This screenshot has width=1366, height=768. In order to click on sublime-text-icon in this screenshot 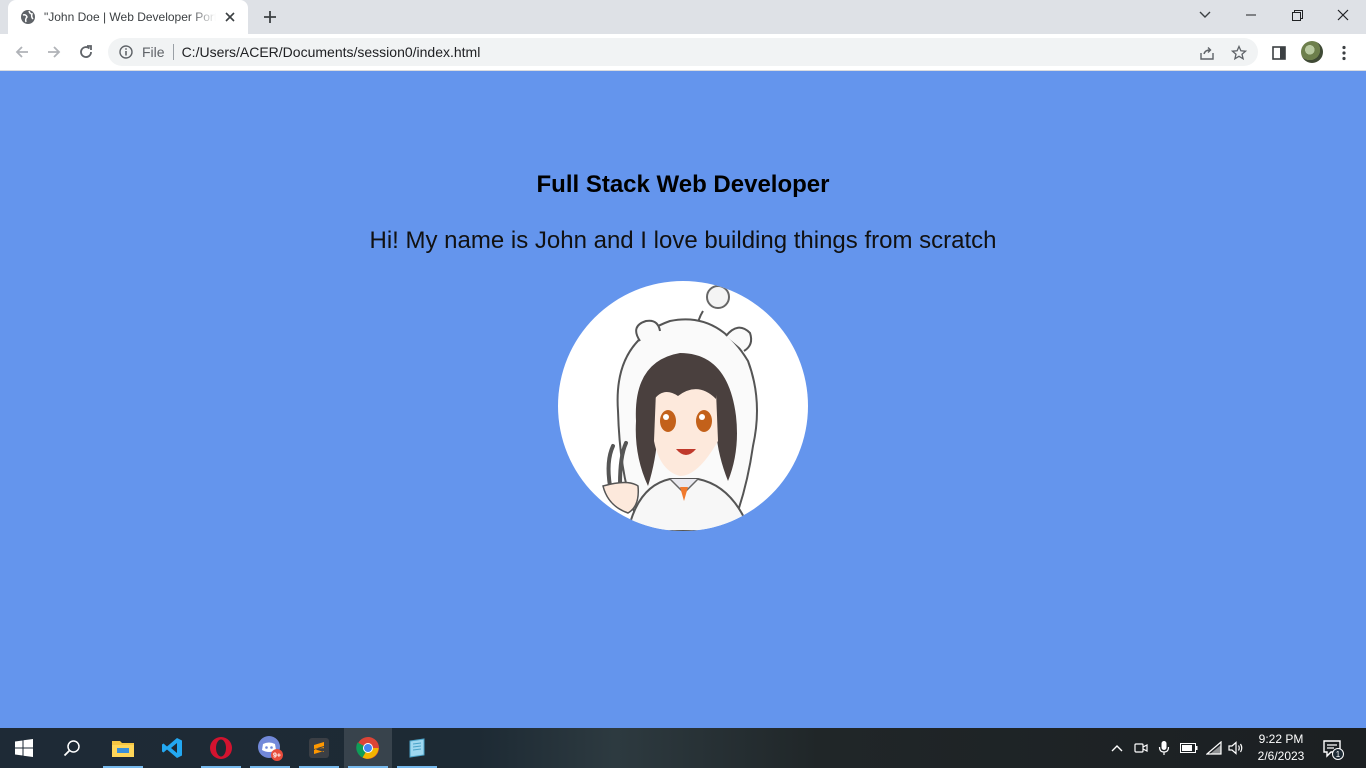, I will do `click(319, 748)`.